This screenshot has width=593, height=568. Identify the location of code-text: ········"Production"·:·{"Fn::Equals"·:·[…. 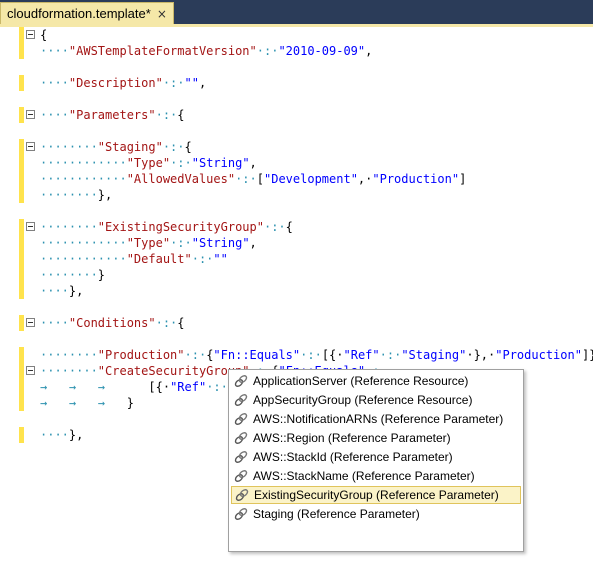
(316, 355).